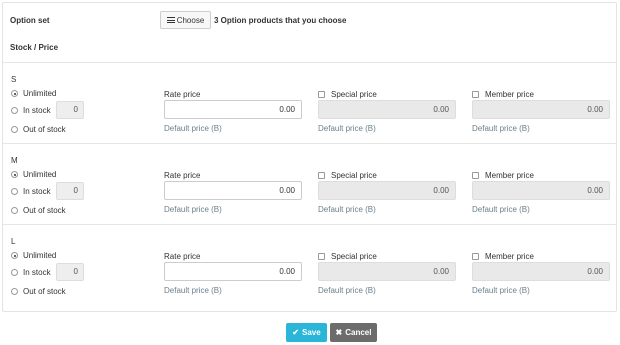 This screenshot has height=345, width=620. What do you see at coordinates (339, 332) in the screenshot?
I see `close-icon: ✖` at bounding box center [339, 332].